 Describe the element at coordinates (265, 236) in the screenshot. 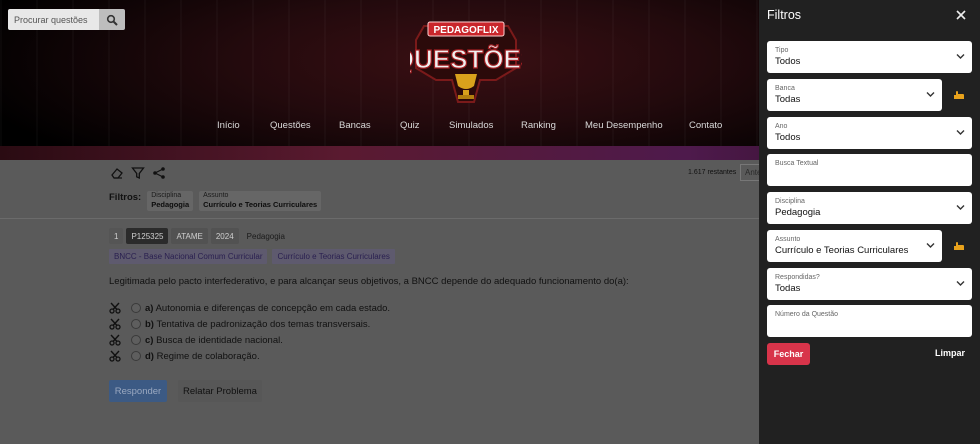

I see `discipline-label: Pedagogia` at that location.